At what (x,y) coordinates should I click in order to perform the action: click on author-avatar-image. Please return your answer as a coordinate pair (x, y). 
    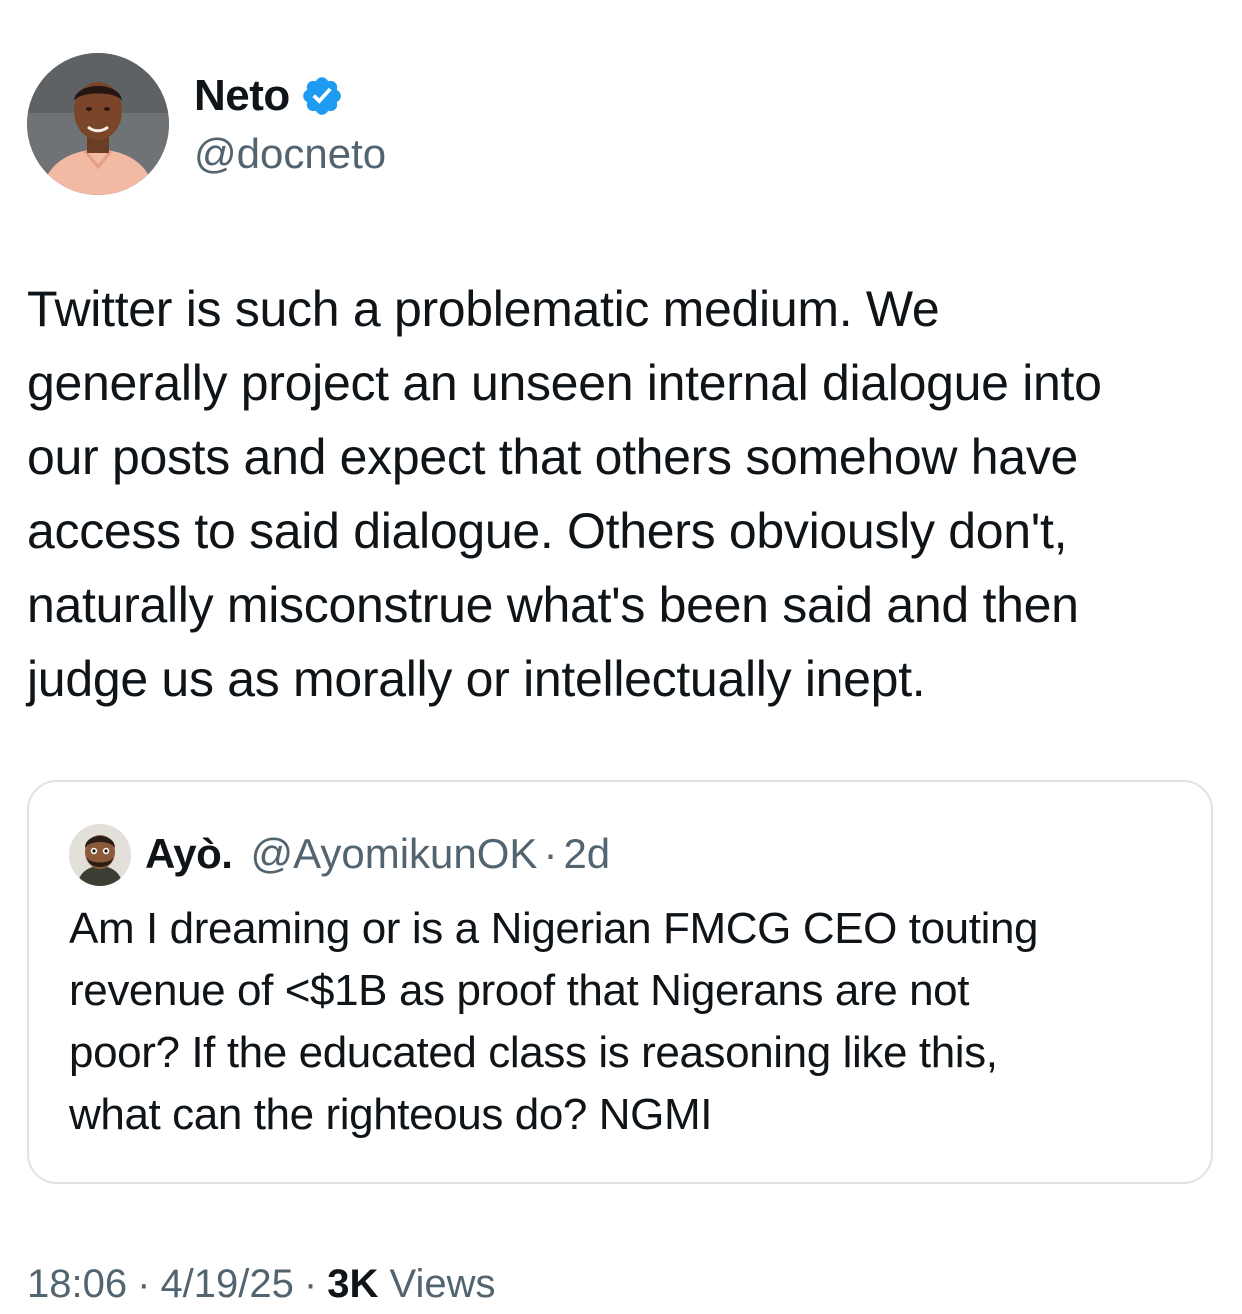
    Looking at the image, I should click on (98, 124).